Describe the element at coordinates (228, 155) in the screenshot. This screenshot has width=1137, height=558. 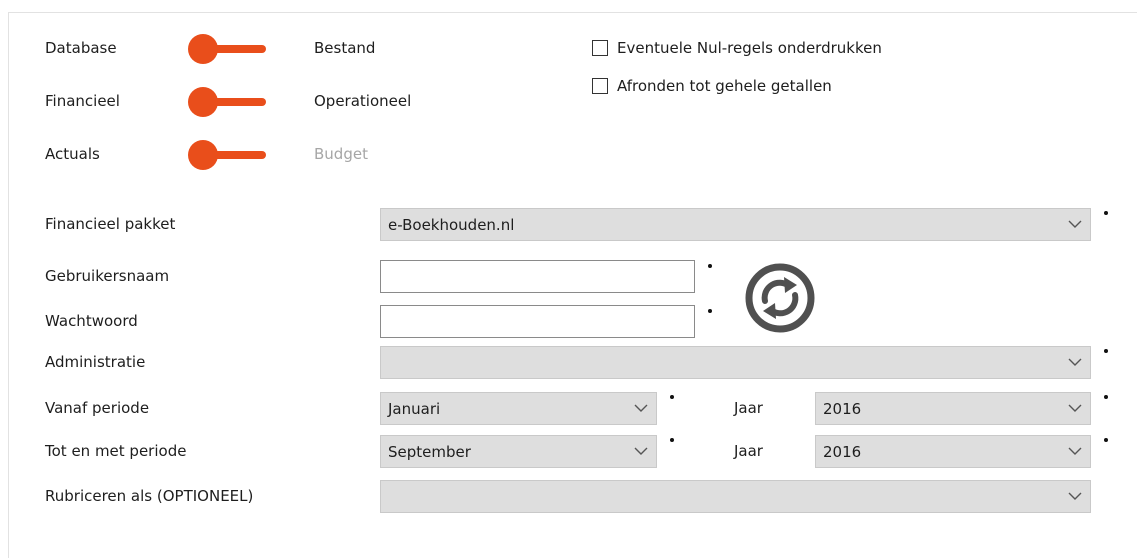
I see `toggle-data` at that location.